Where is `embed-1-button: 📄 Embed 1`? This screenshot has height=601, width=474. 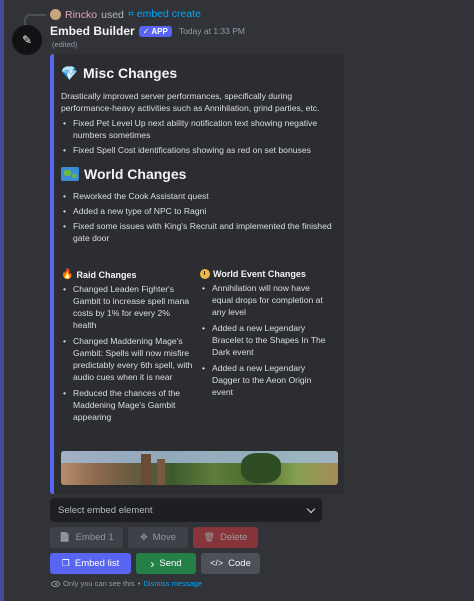
embed-1-button: 📄 Embed 1 is located at coordinates (86, 537).